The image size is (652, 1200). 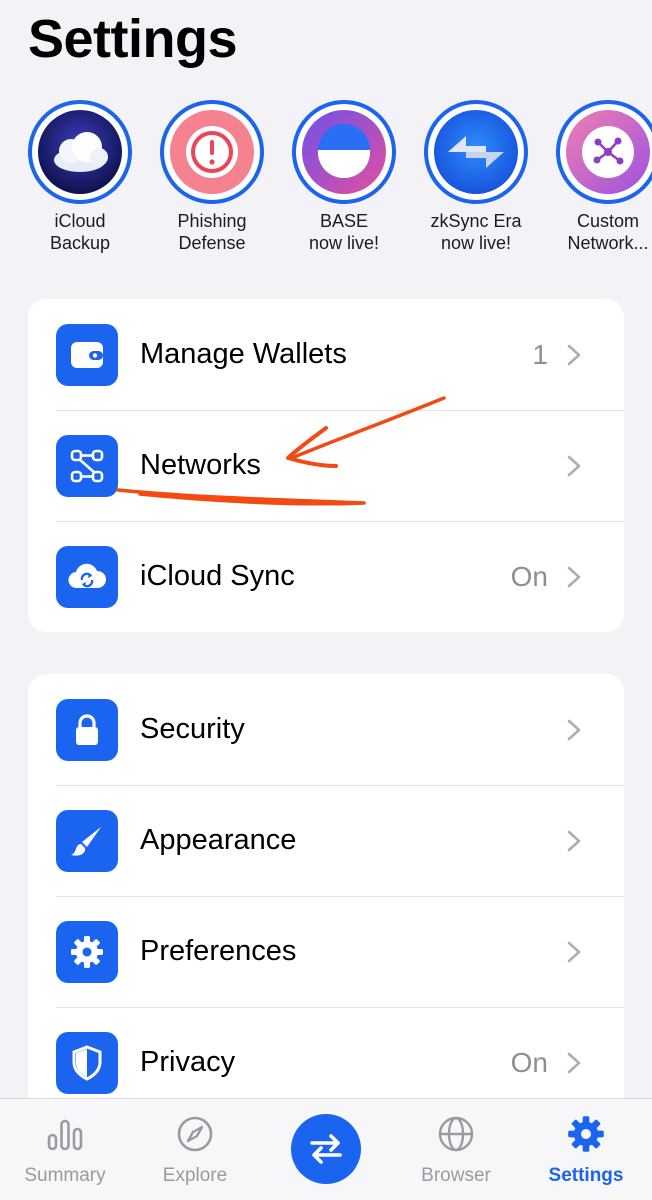 I want to click on privacy-status: On, so click(x=529, y=1062).